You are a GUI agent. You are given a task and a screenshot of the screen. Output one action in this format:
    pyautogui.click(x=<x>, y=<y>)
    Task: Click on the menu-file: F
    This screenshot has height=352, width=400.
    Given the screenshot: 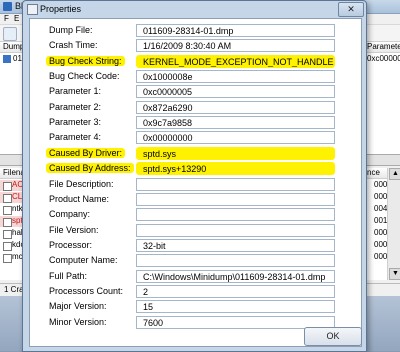 What is the action you would take?
    pyautogui.click(x=6, y=18)
    